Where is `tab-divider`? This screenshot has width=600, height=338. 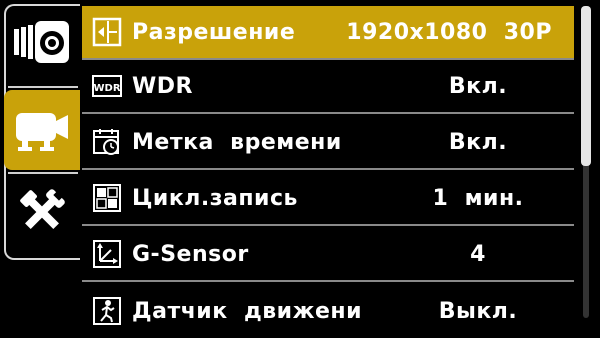
tab-divider is located at coordinates (43, 87).